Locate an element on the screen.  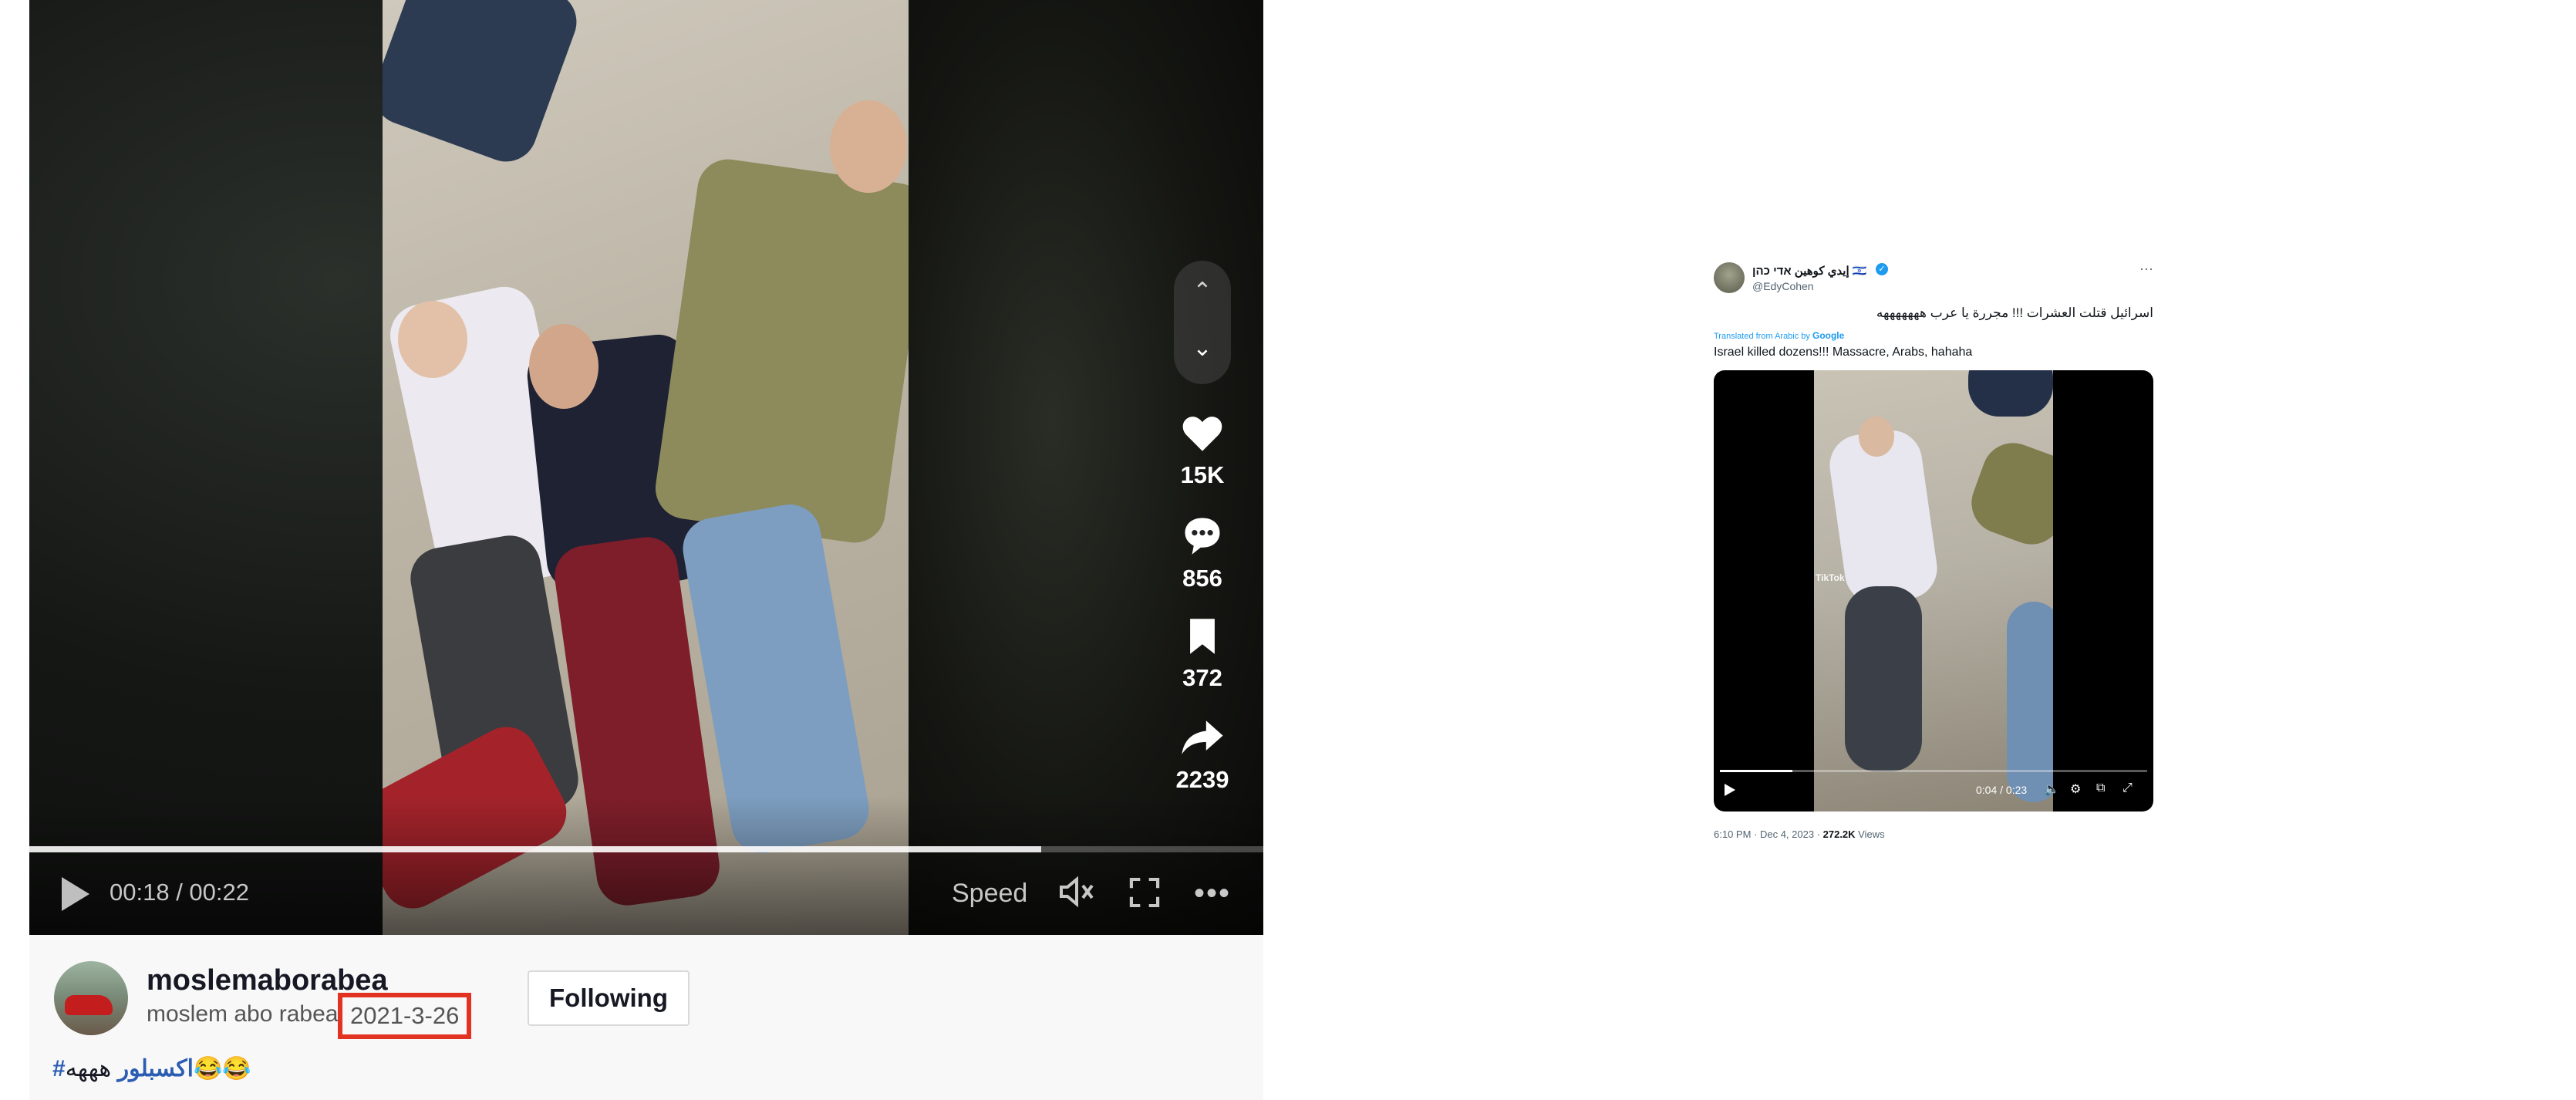
tweet-video-time: 0:04 / 0:23 is located at coordinates (2002, 790).